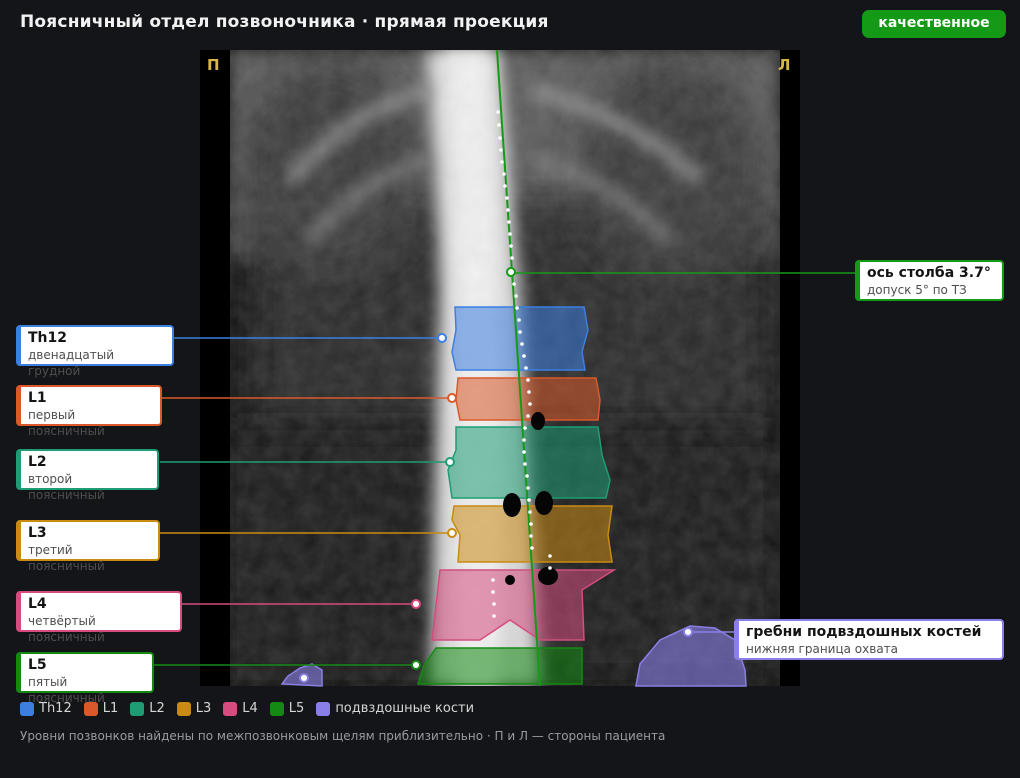 This screenshot has width=1020, height=778. Describe the element at coordinates (37, 398) in the screenshot. I see `label-l1-name: L1` at that location.